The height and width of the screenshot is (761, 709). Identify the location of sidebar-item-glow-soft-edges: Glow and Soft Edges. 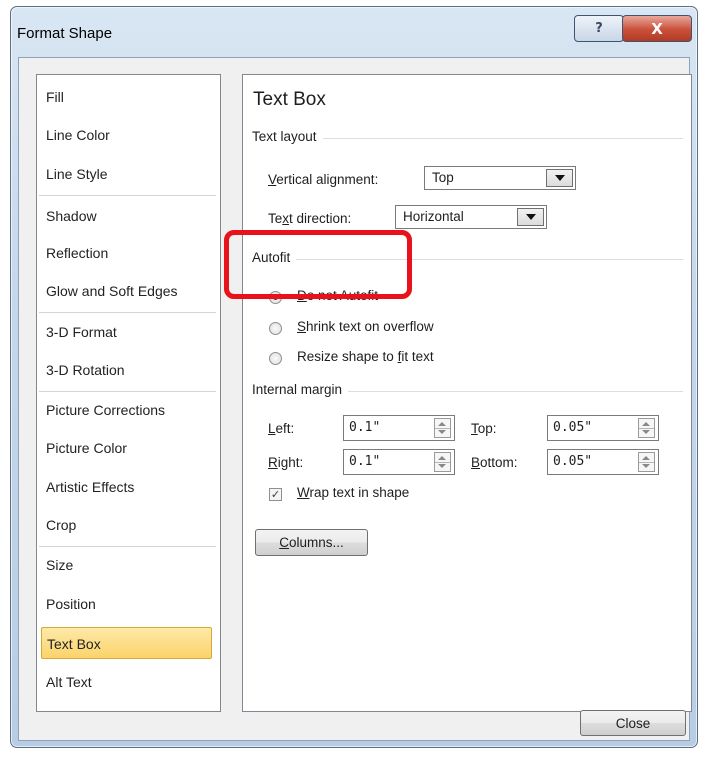
(126, 291).